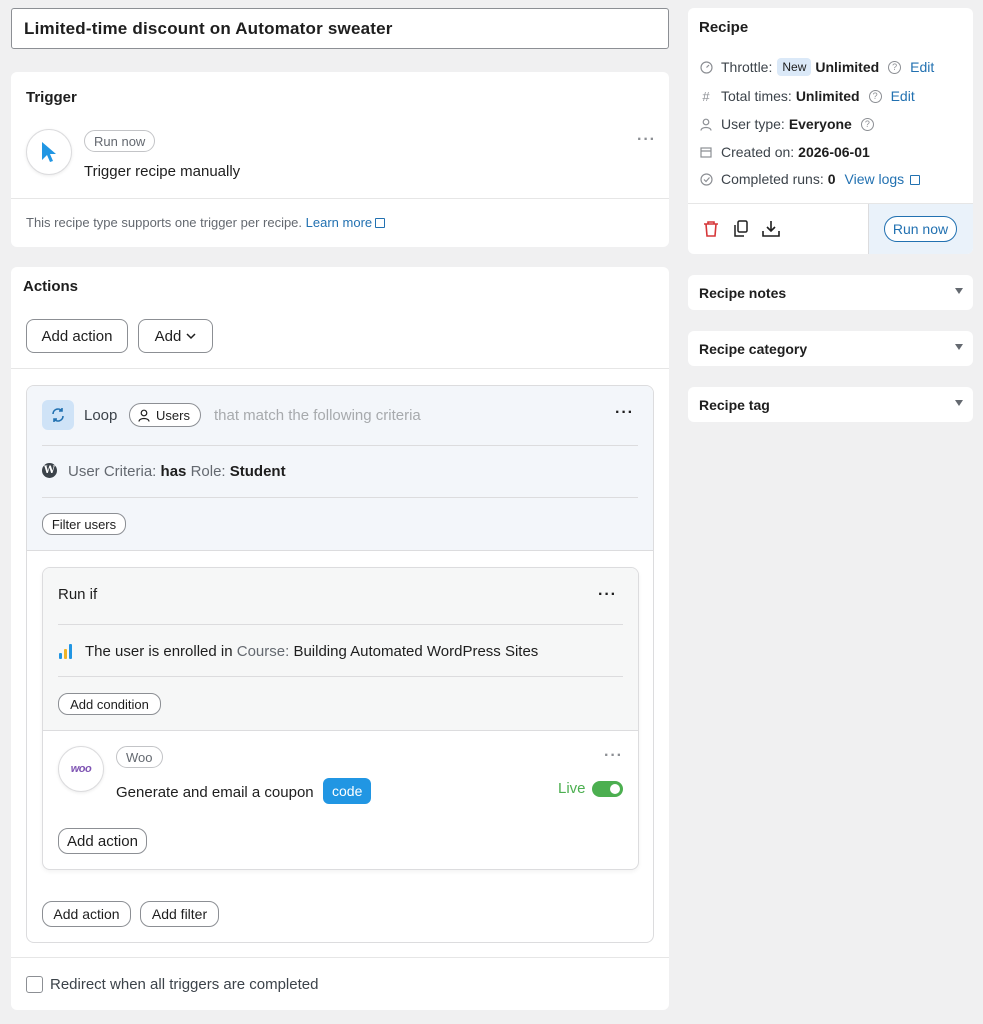 The image size is (983, 1024). What do you see at coordinates (711, 229) in the screenshot?
I see `trash-icon` at bounding box center [711, 229].